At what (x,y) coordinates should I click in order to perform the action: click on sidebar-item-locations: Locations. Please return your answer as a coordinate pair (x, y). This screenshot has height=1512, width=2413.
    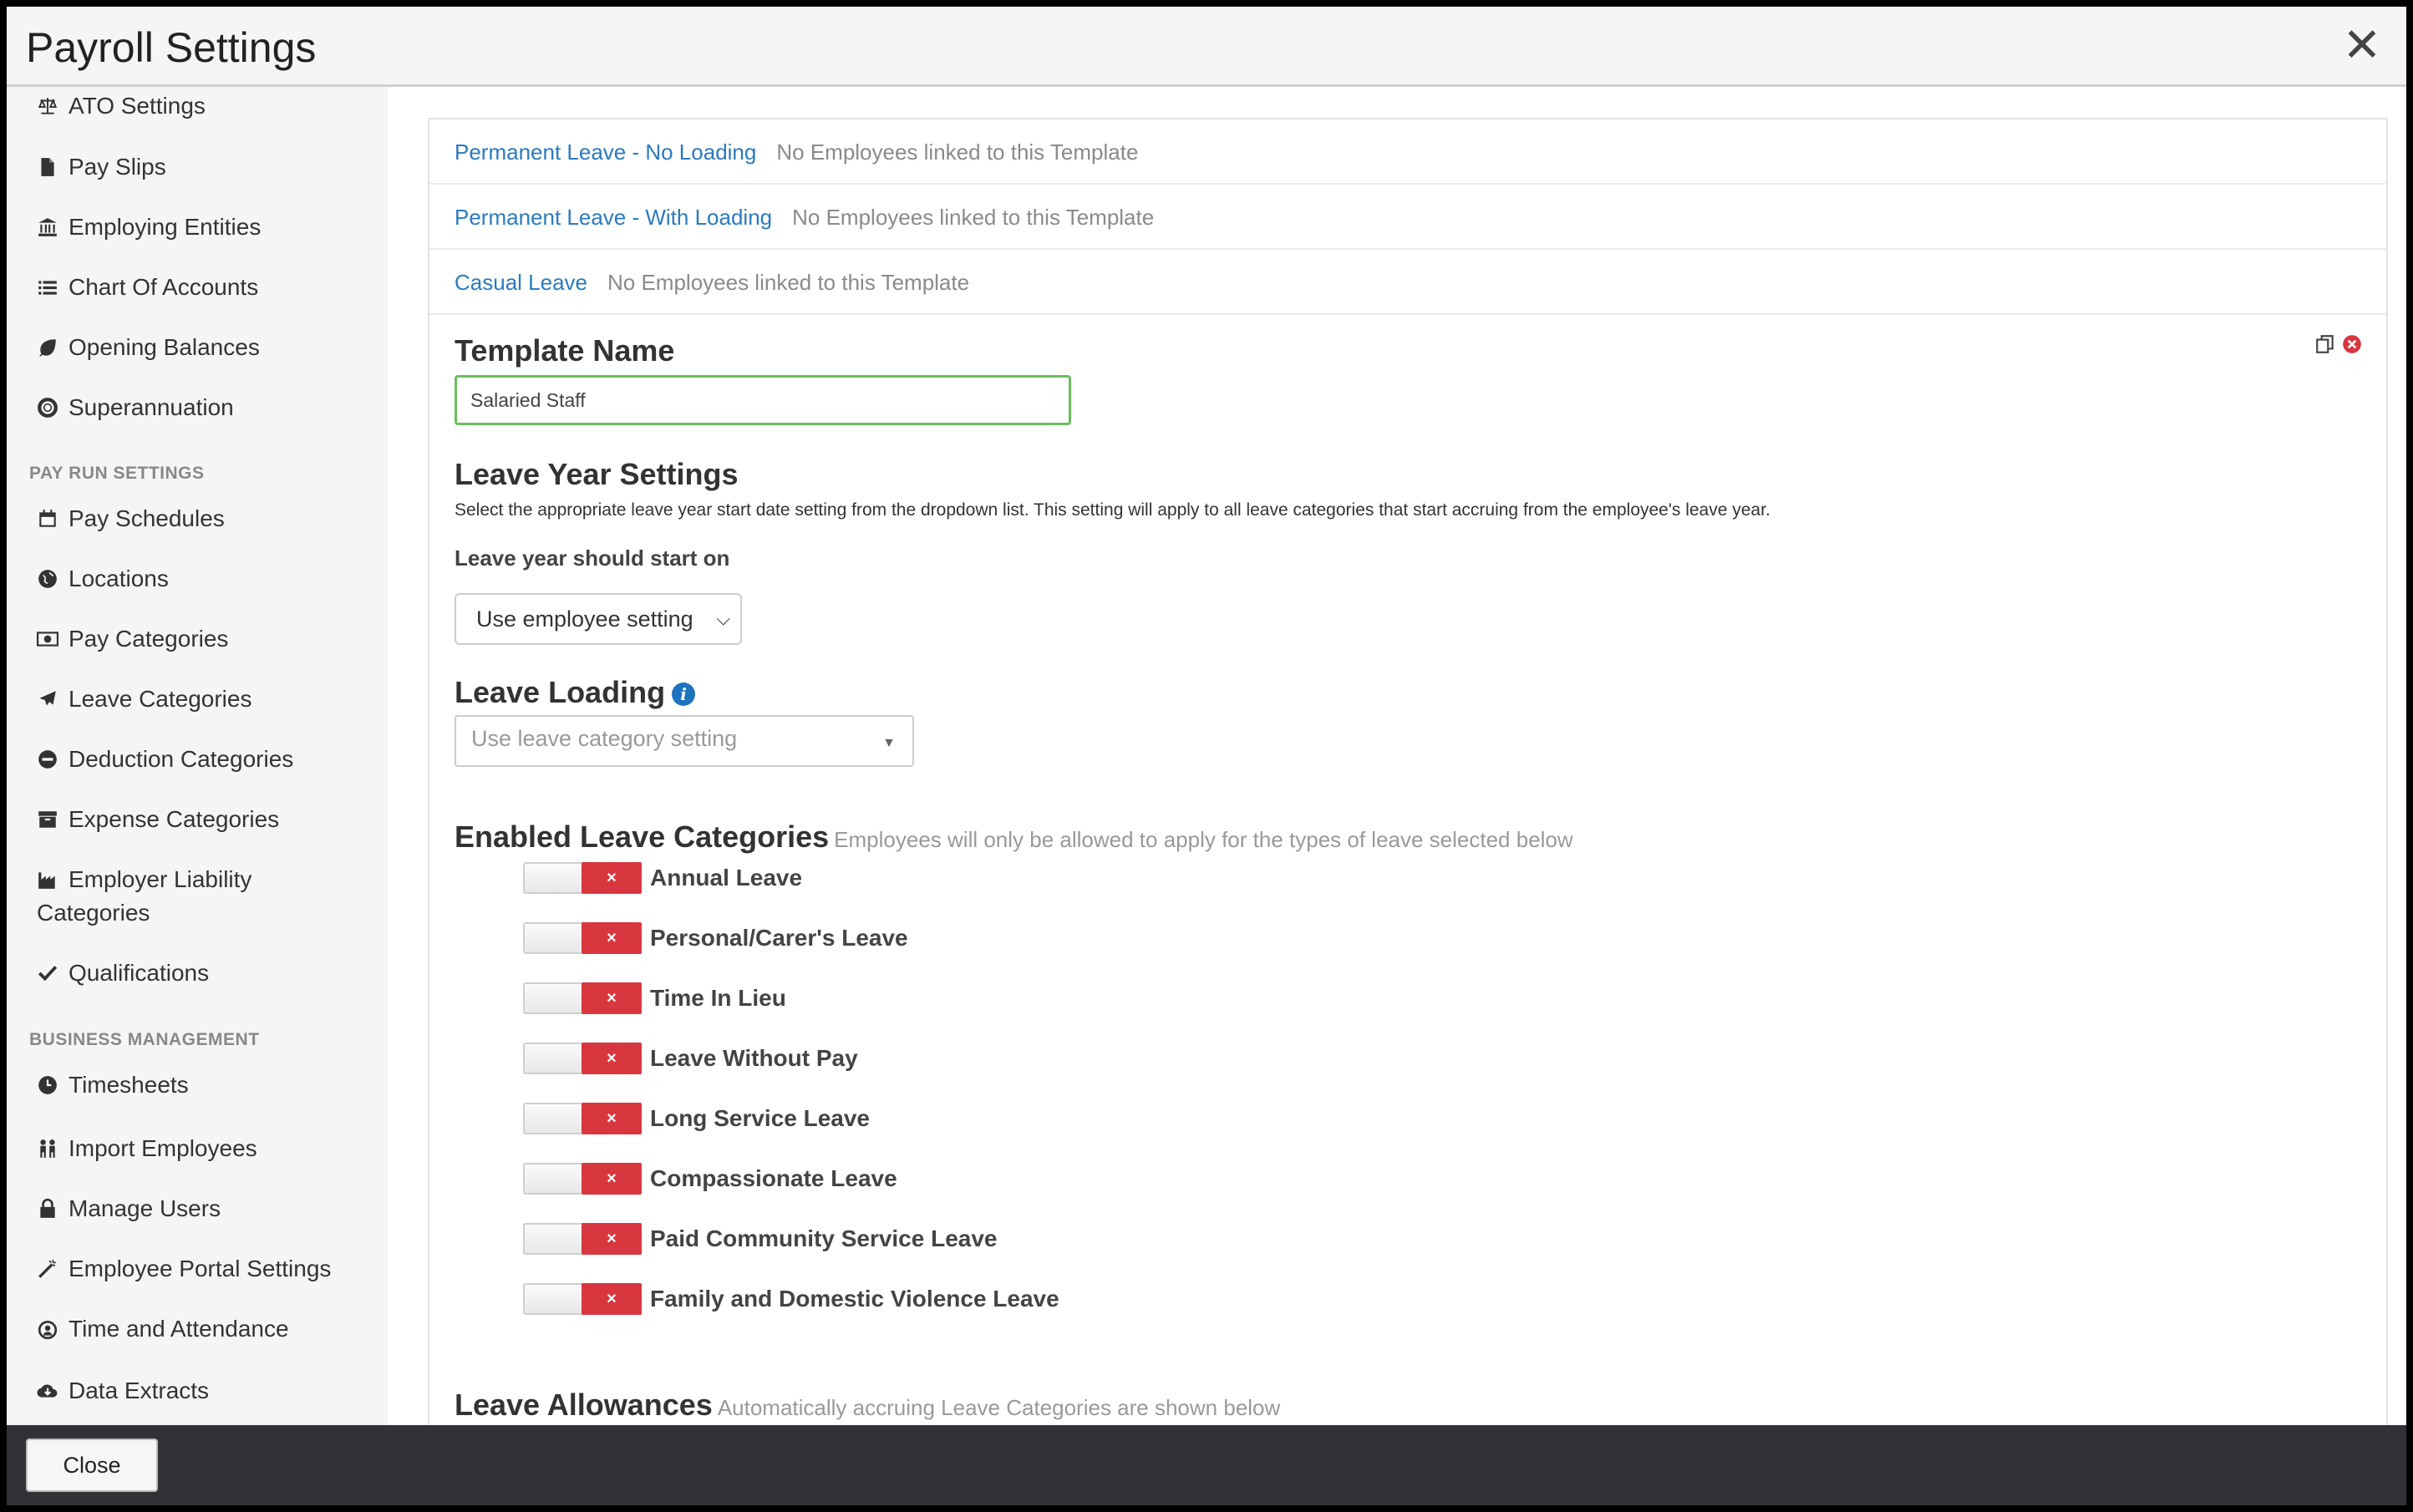
    Looking at the image, I should click on (103, 579).